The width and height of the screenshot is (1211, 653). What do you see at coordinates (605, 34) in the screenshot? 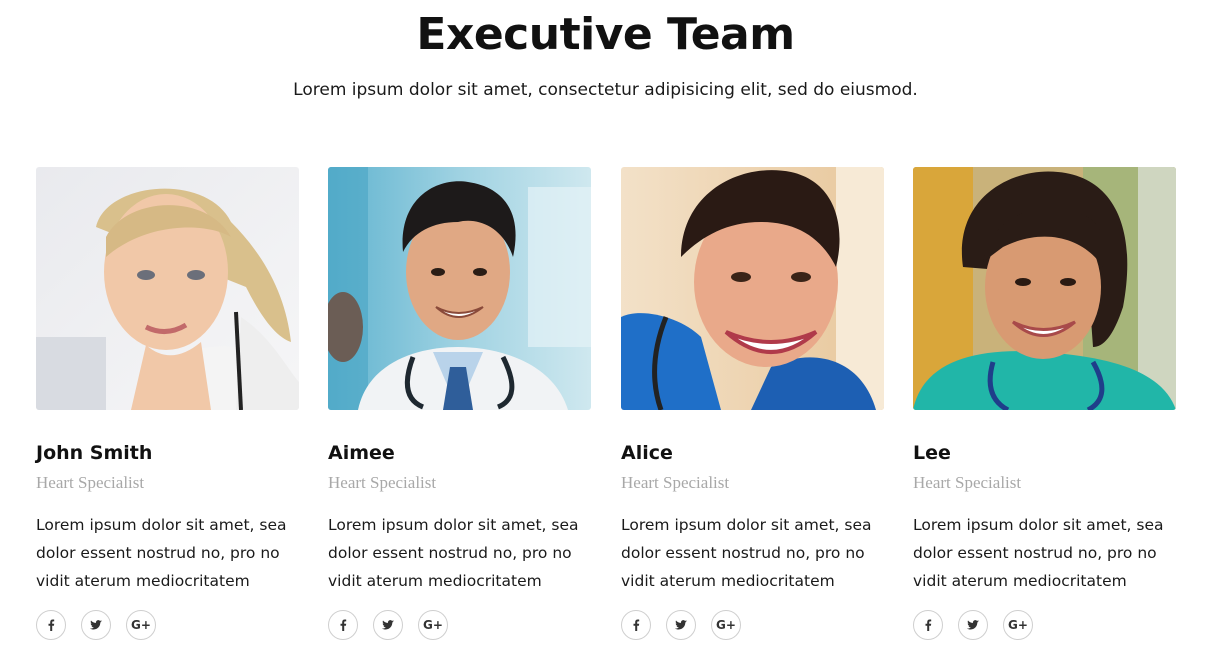
I see `section-title: Executive Team` at bounding box center [605, 34].